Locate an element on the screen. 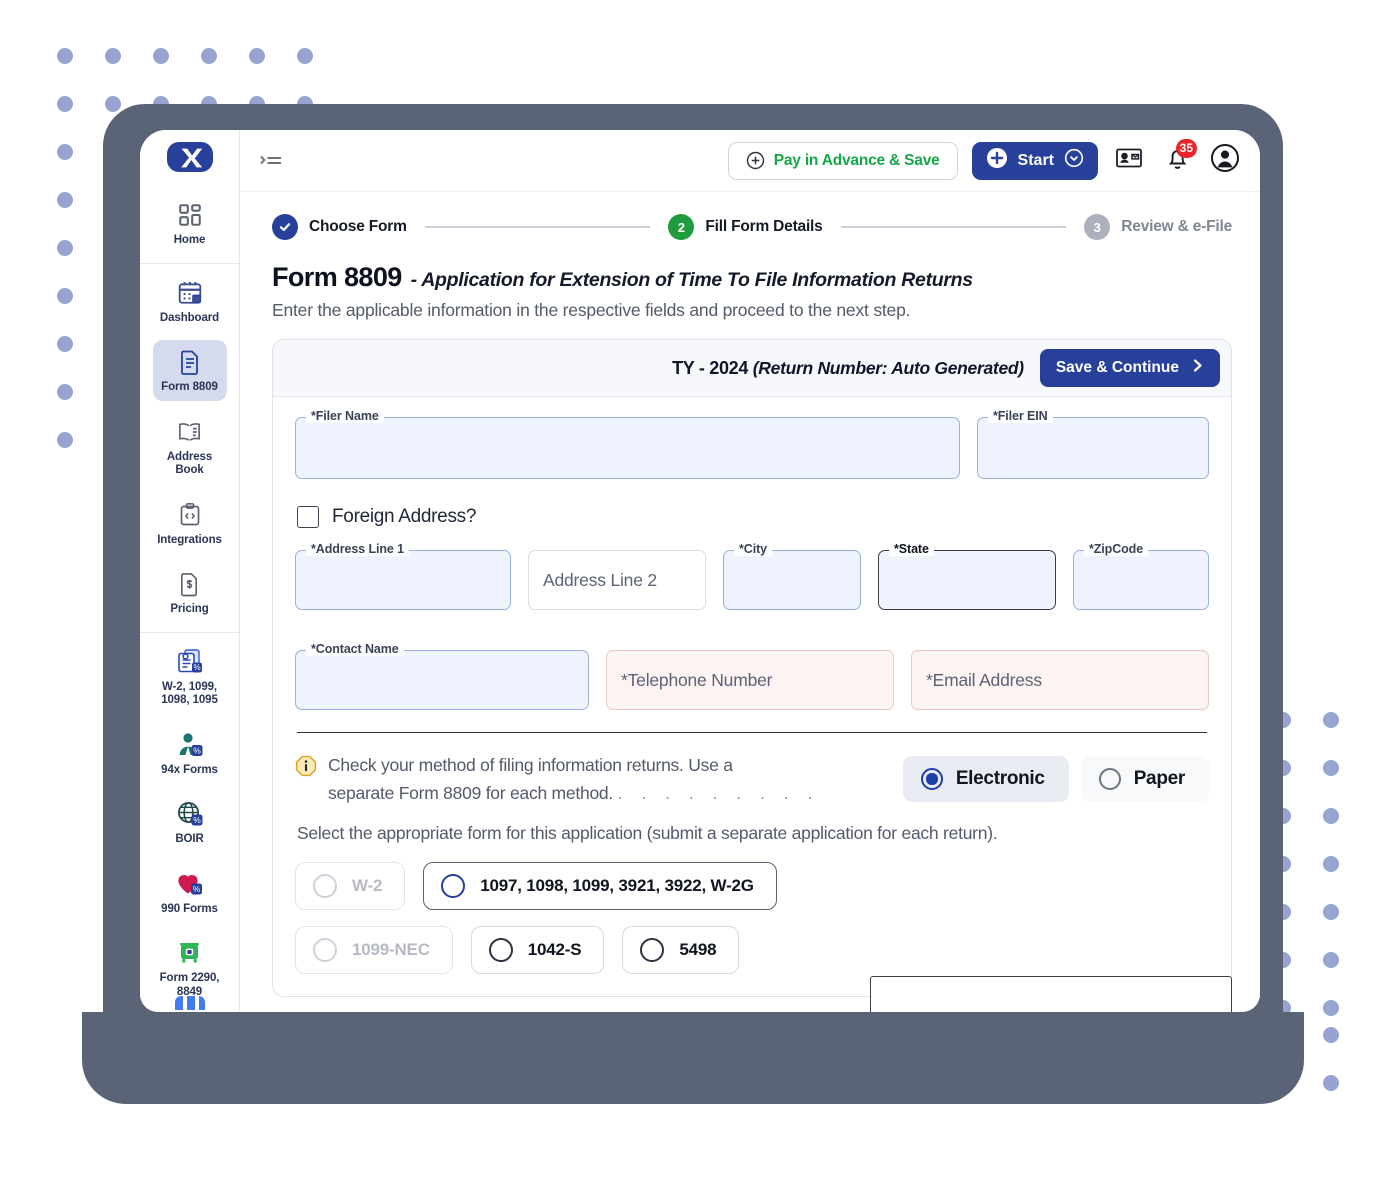 The width and height of the screenshot is (1373, 1185). zipcode-label: *ZipCode is located at coordinates (1116, 549).